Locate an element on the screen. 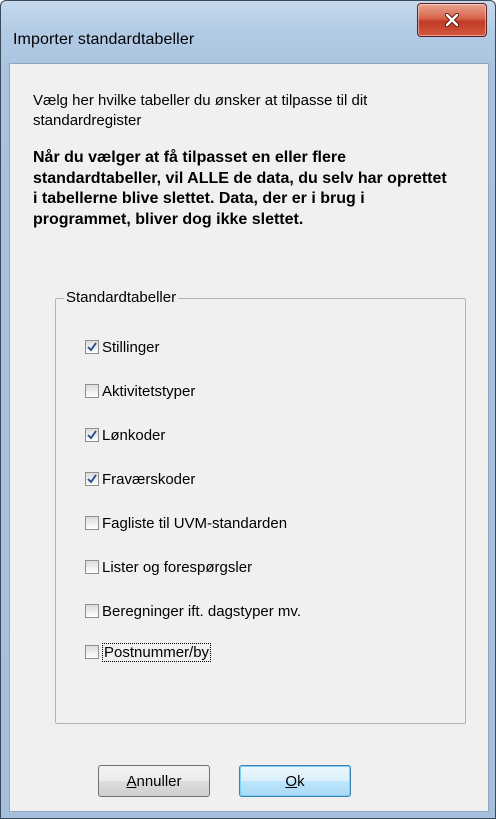 This screenshot has height=819, width=496. checkbox-postnummer: Postnummer/by is located at coordinates (148, 652).